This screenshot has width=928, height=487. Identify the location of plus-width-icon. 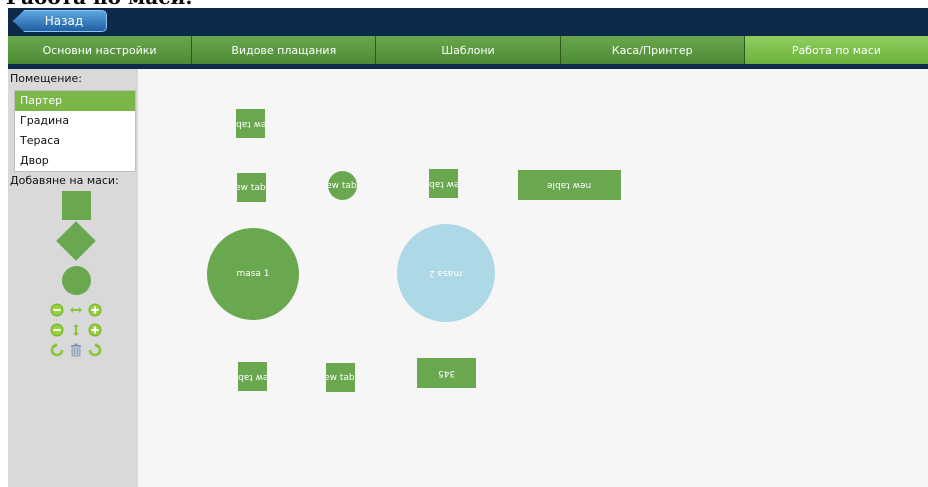
(95, 310).